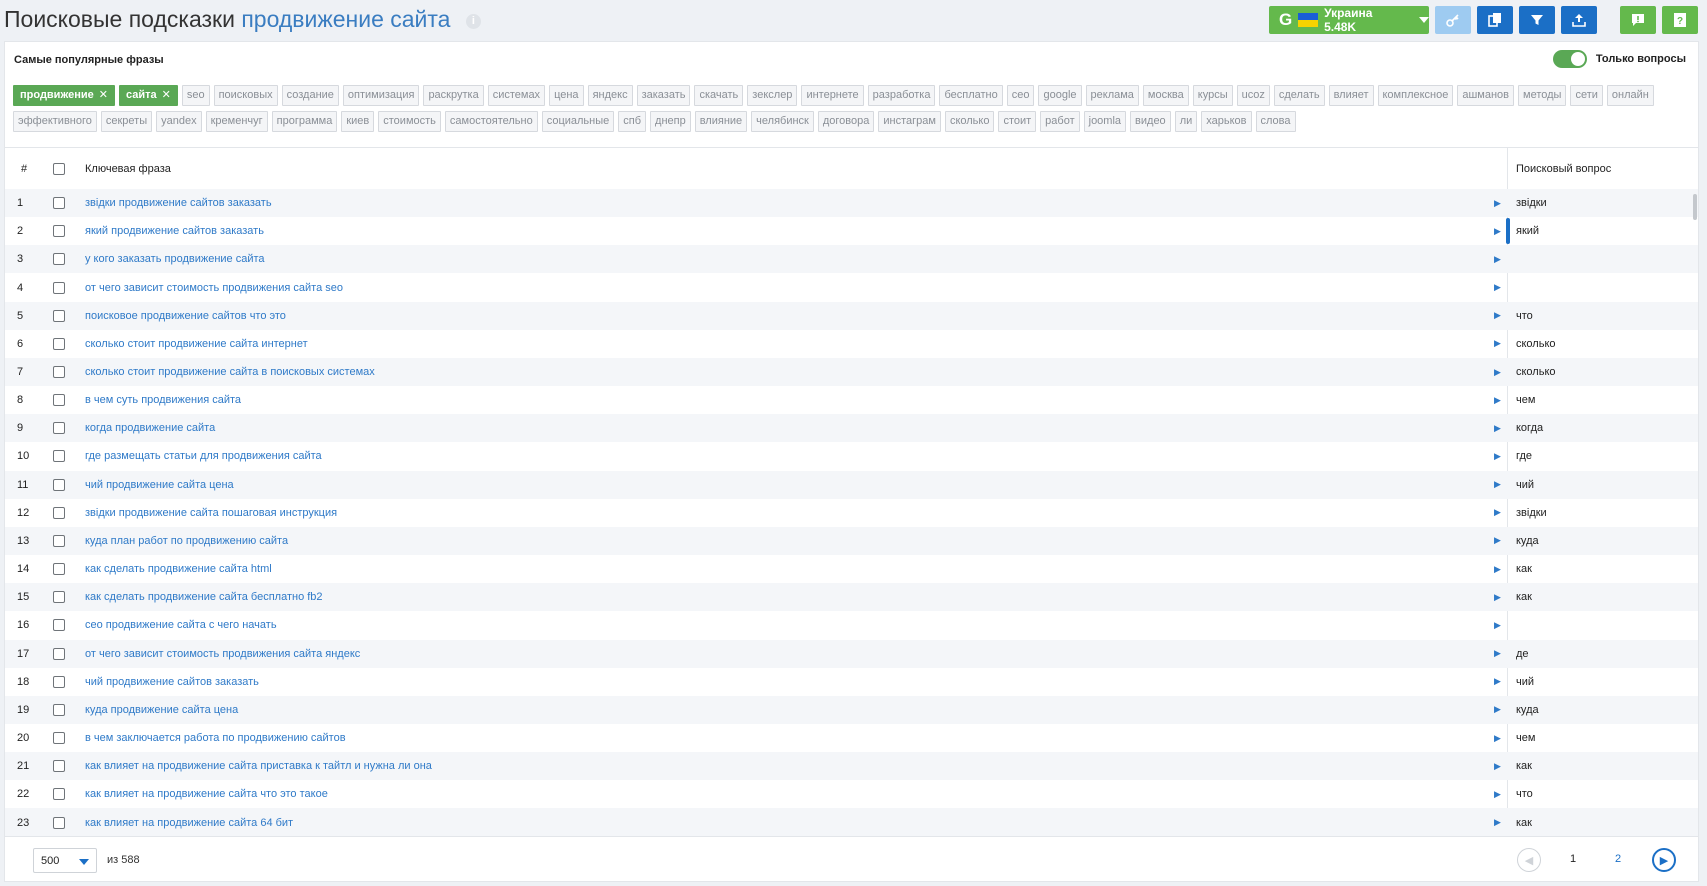 This screenshot has height=886, width=1707. What do you see at coordinates (772, 95) in the screenshot?
I see `phrase-chip: зекслер` at bounding box center [772, 95].